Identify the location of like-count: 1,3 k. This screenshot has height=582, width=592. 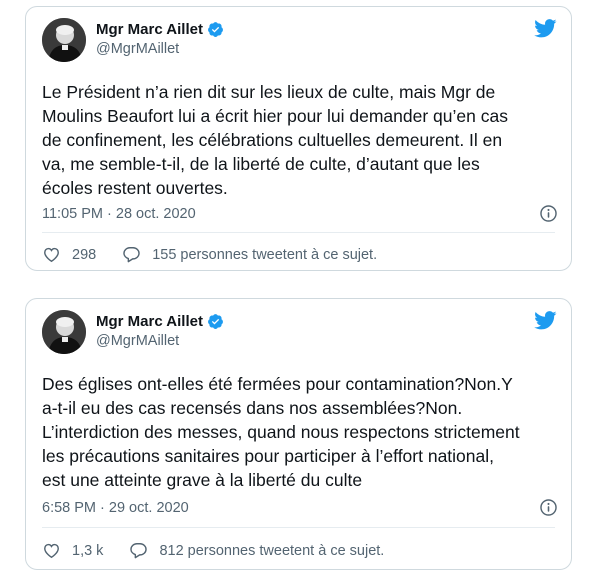
(88, 550).